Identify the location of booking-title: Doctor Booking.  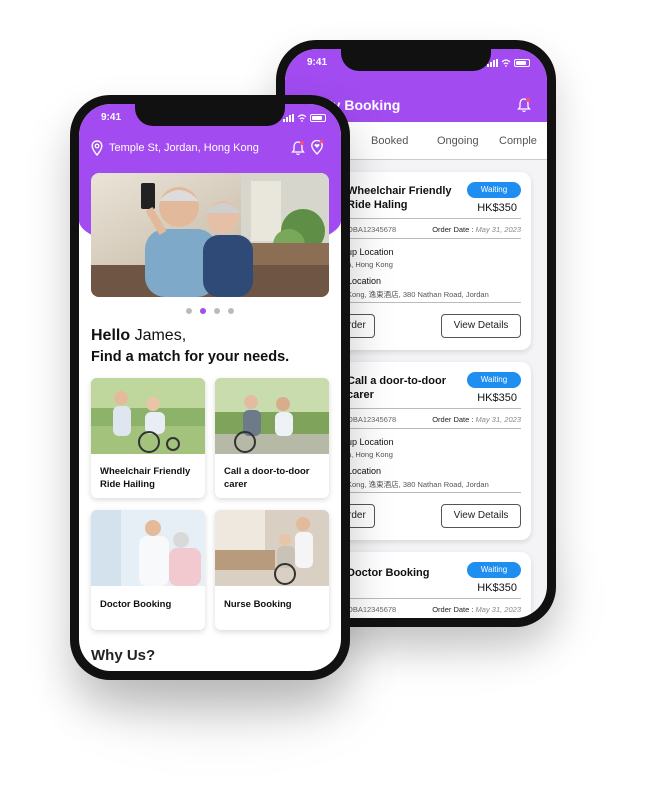
(388, 573).